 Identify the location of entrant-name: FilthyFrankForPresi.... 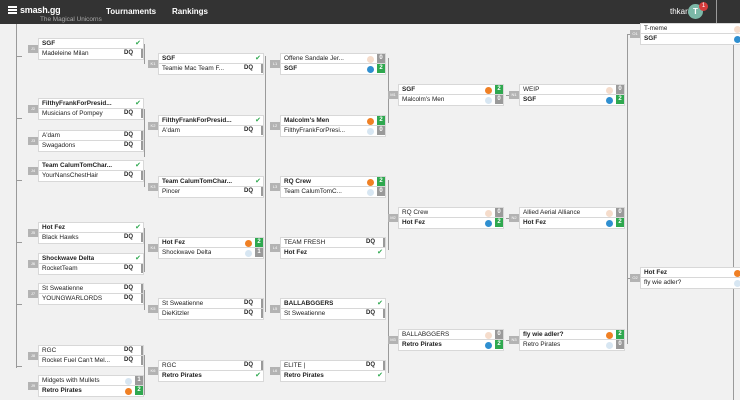
(314, 130).